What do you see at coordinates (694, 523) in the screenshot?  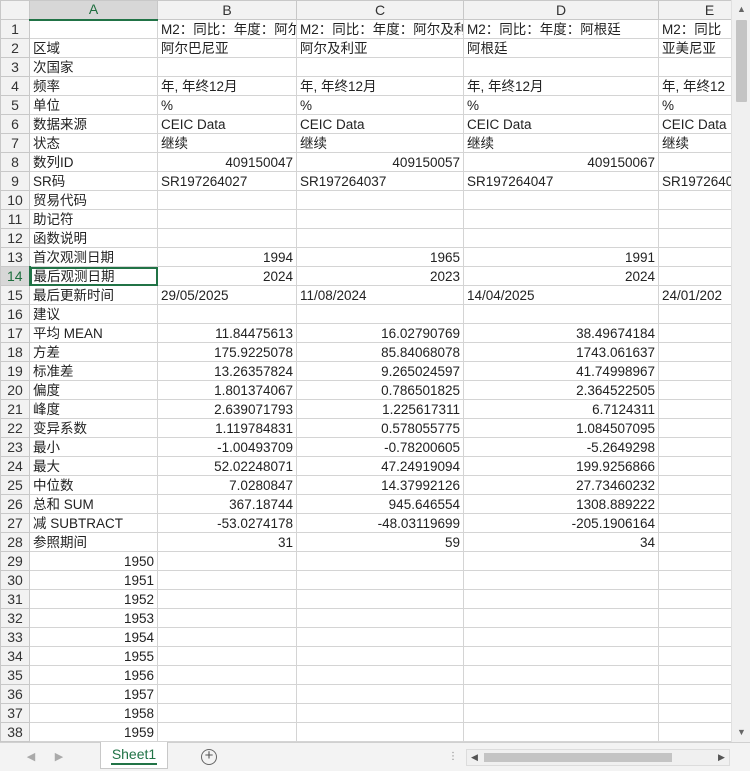 I see `cell-e27` at bounding box center [694, 523].